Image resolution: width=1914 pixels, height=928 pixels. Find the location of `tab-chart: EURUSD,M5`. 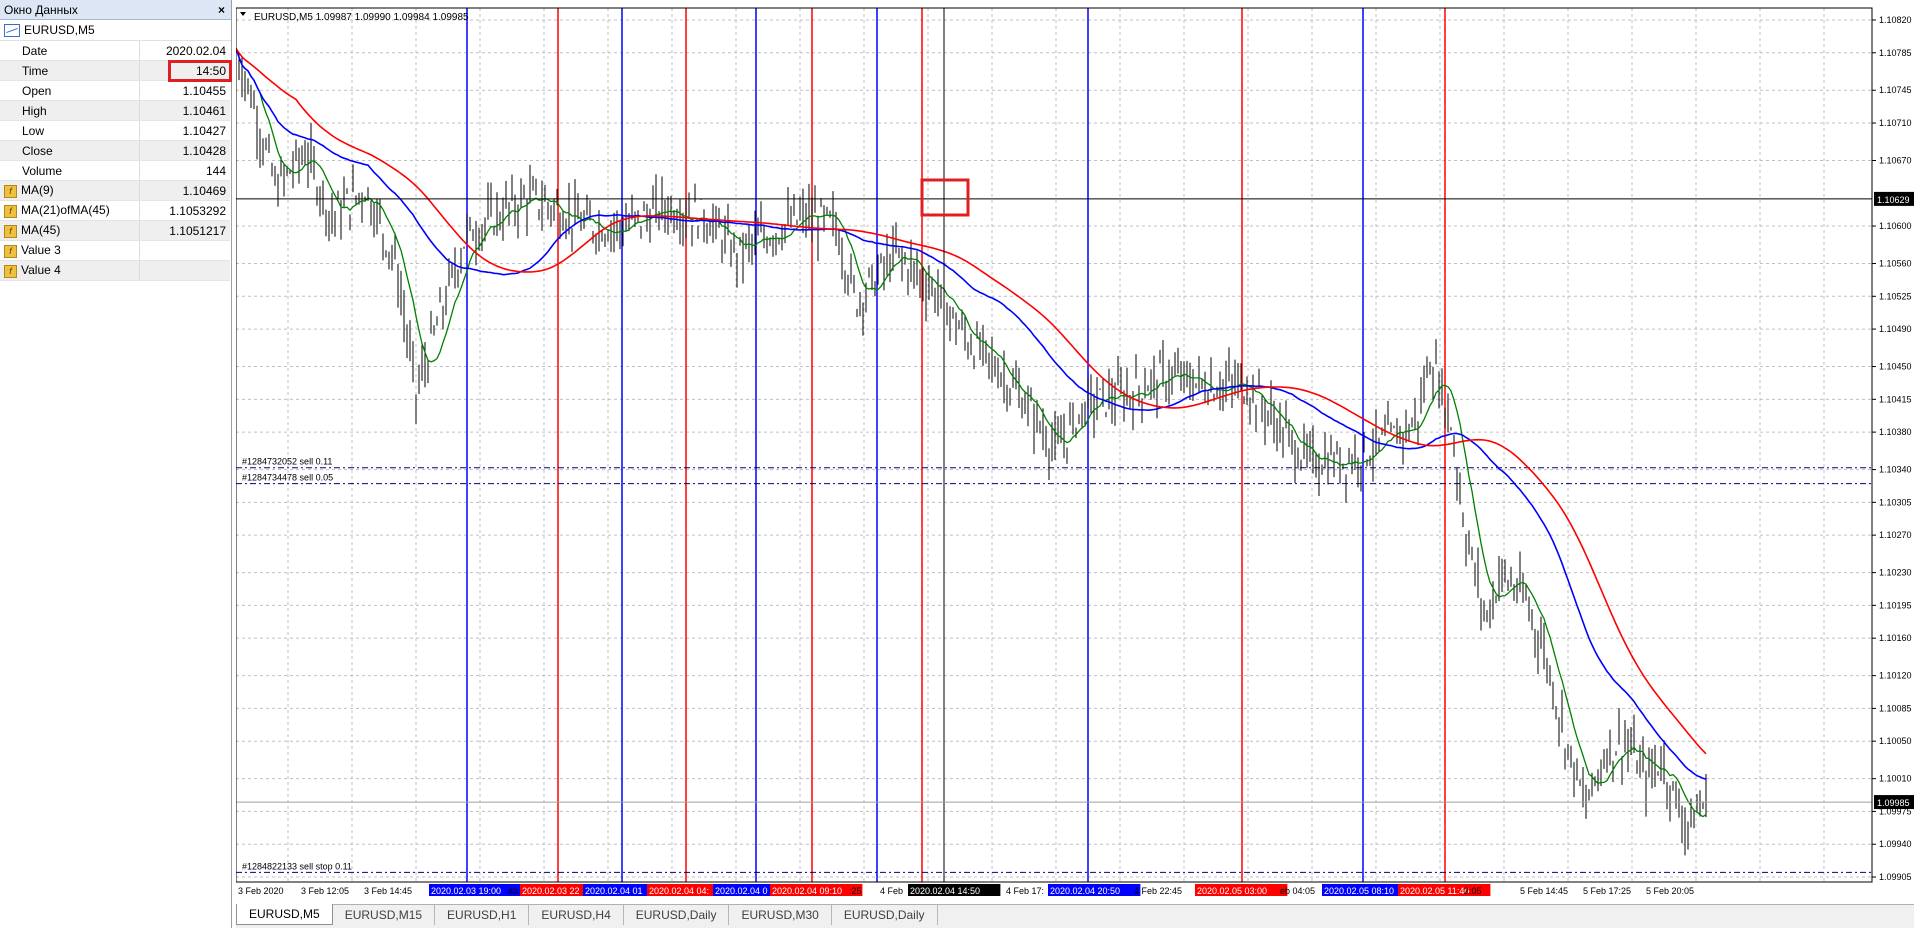

tab-chart: EURUSD,M5 is located at coordinates (284, 914).